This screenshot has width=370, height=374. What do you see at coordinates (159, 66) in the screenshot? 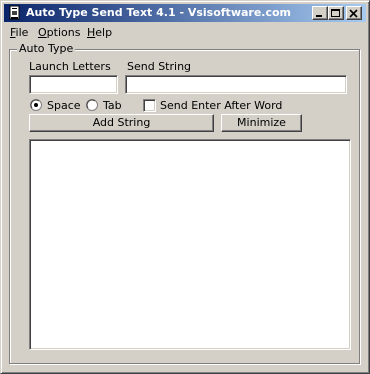
I see `send-string-label: Send String` at bounding box center [159, 66].